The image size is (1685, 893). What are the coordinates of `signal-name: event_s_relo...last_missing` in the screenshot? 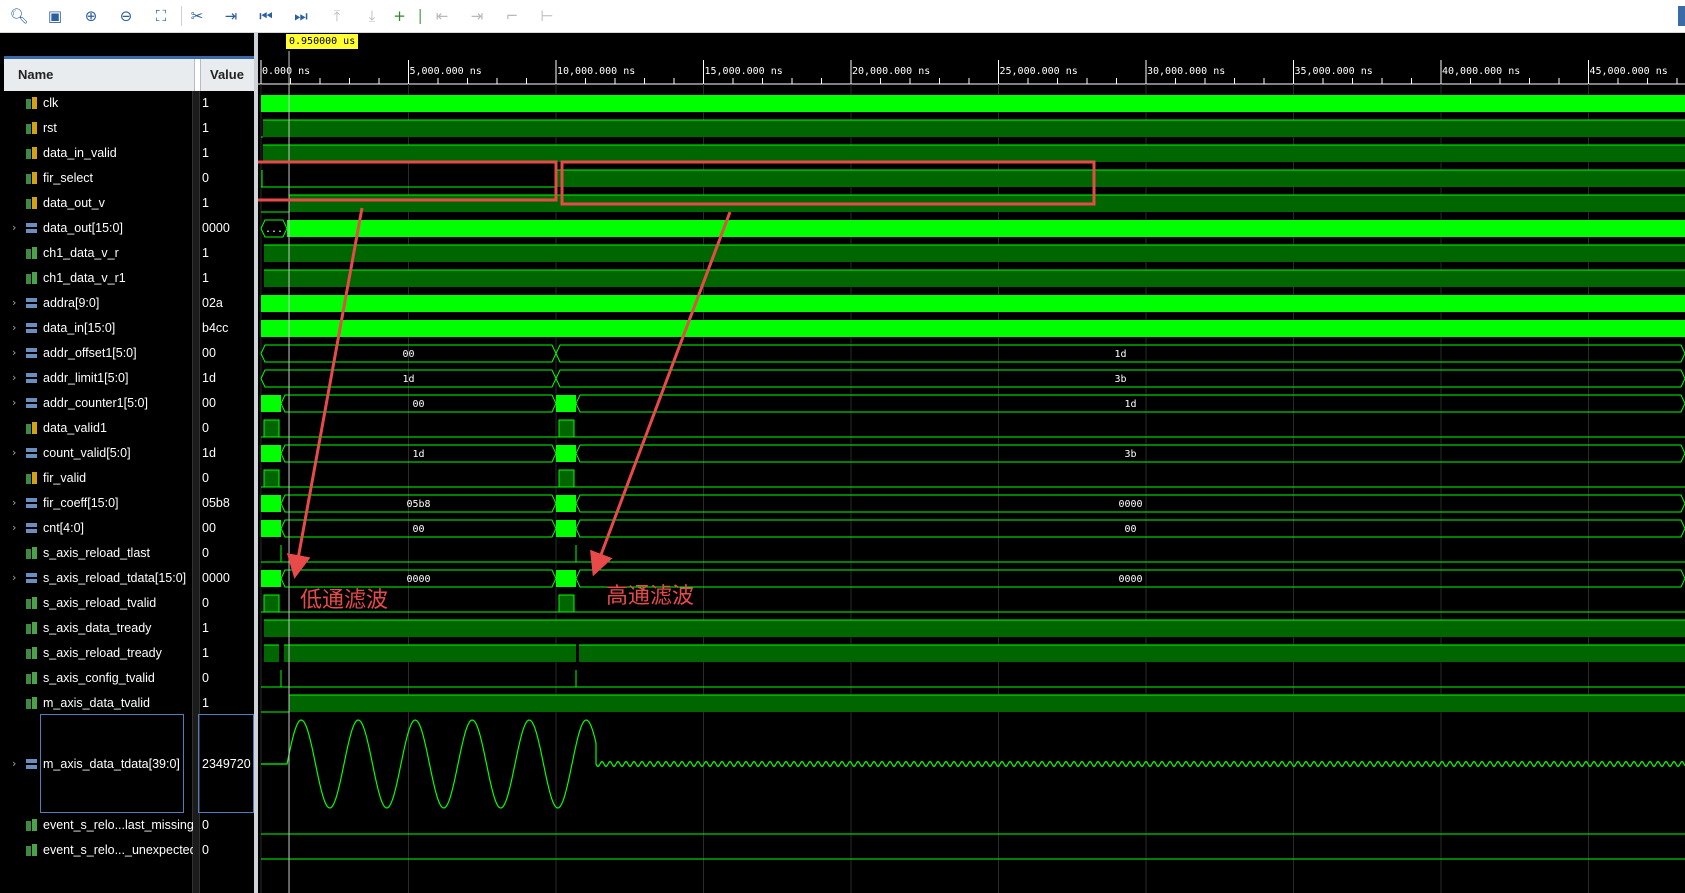 It's located at (118, 825).